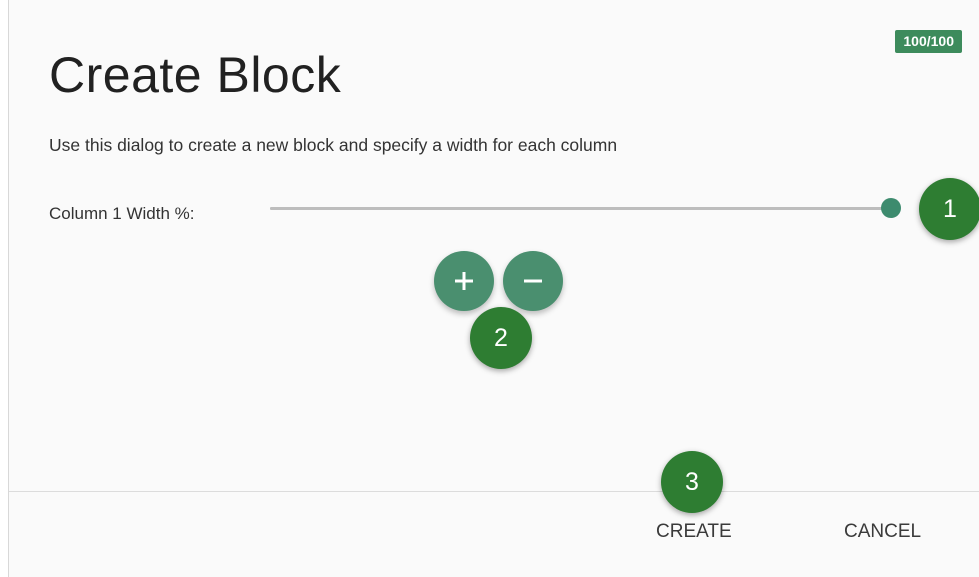 Image resolution: width=979 pixels, height=577 pixels. I want to click on step-marker-2: 2, so click(501, 338).